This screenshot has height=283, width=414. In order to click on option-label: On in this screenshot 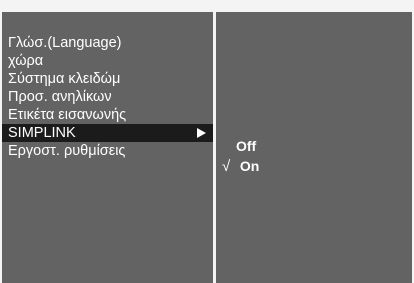, I will do `click(249, 166)`.